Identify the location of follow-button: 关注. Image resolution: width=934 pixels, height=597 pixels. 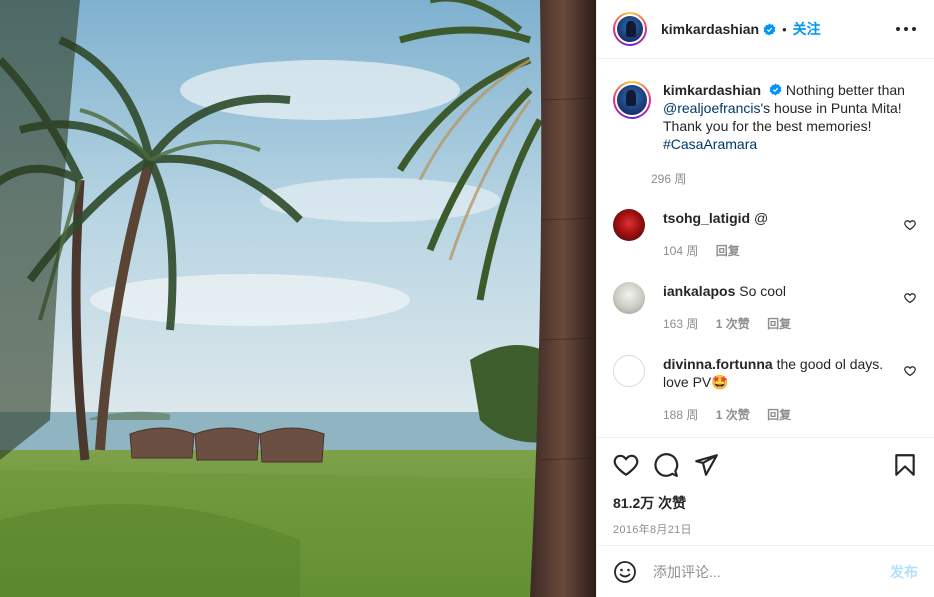
(807, 29).